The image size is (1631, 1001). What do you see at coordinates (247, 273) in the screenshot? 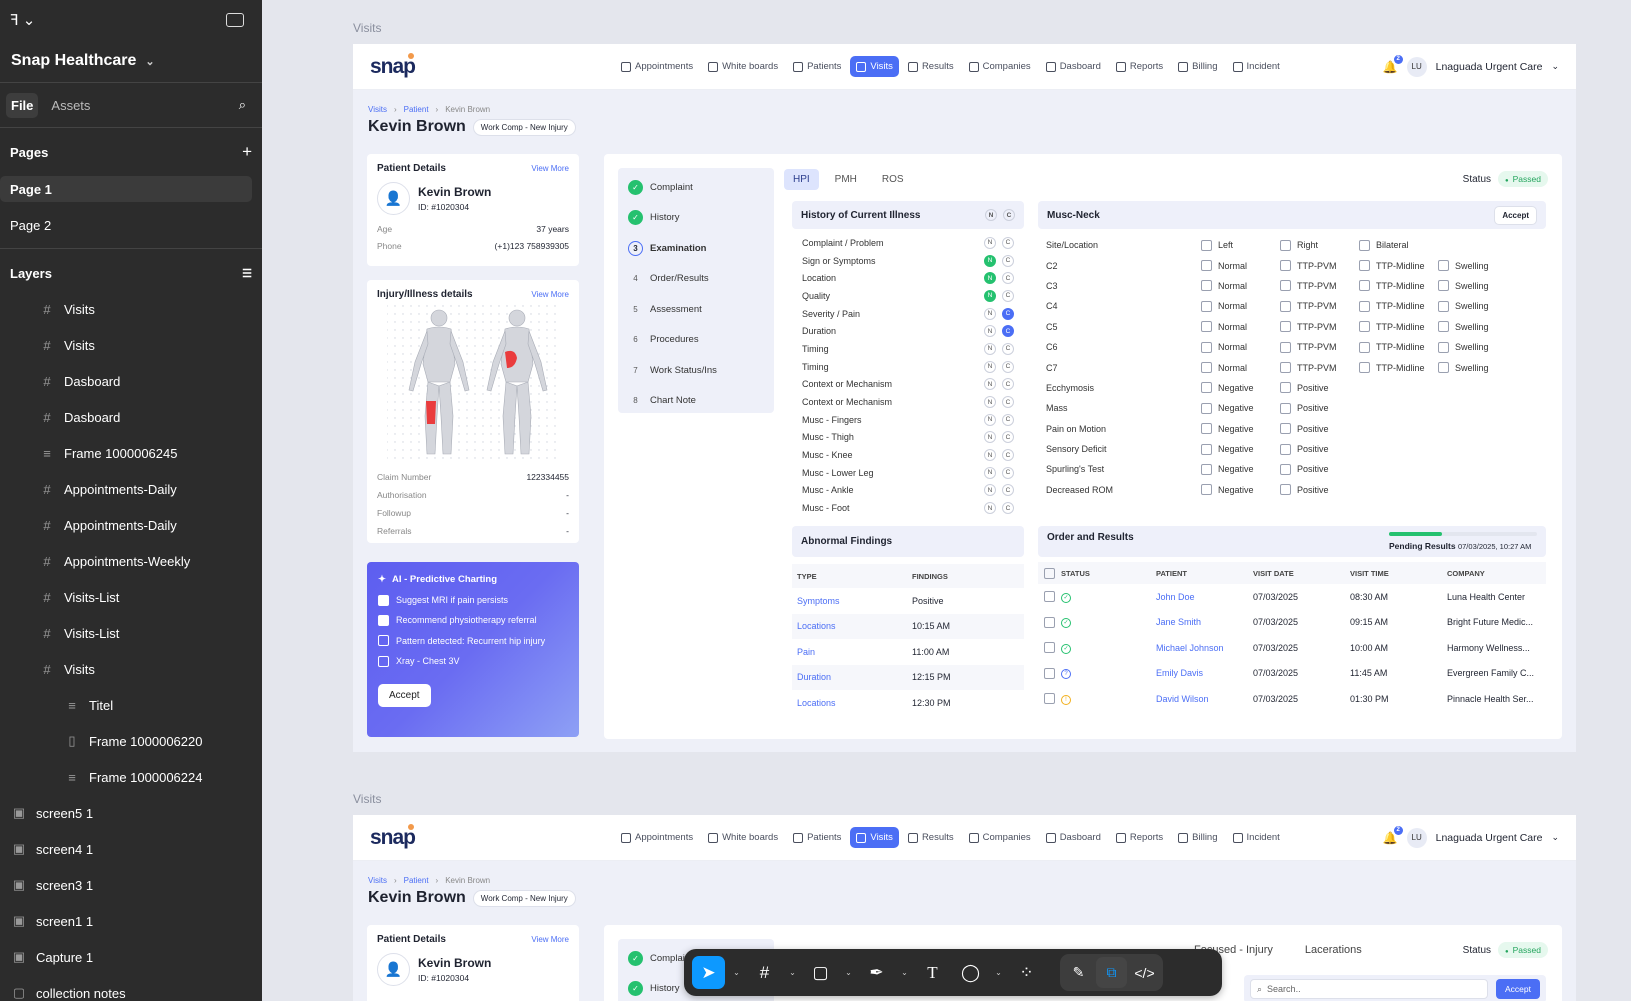
I see `collapse-layers-icon: ☰` at bounding box center [247, 273].